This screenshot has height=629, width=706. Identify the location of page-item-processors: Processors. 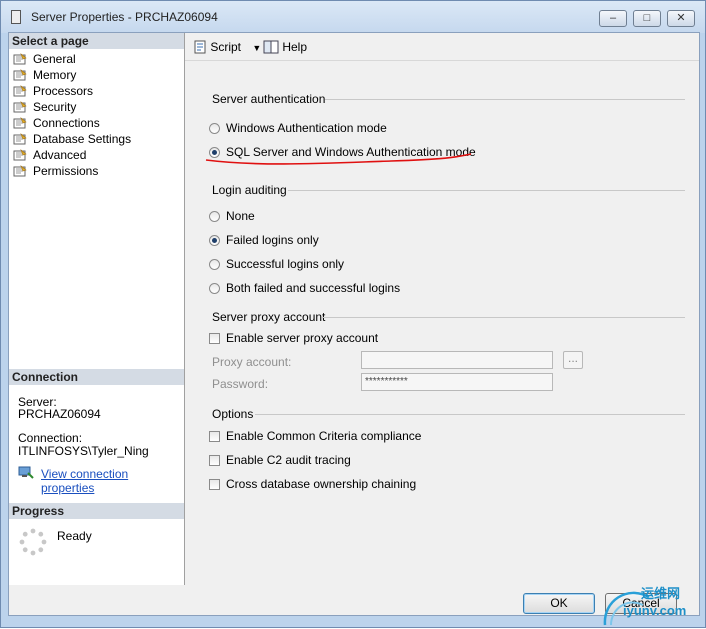
(53, 91).